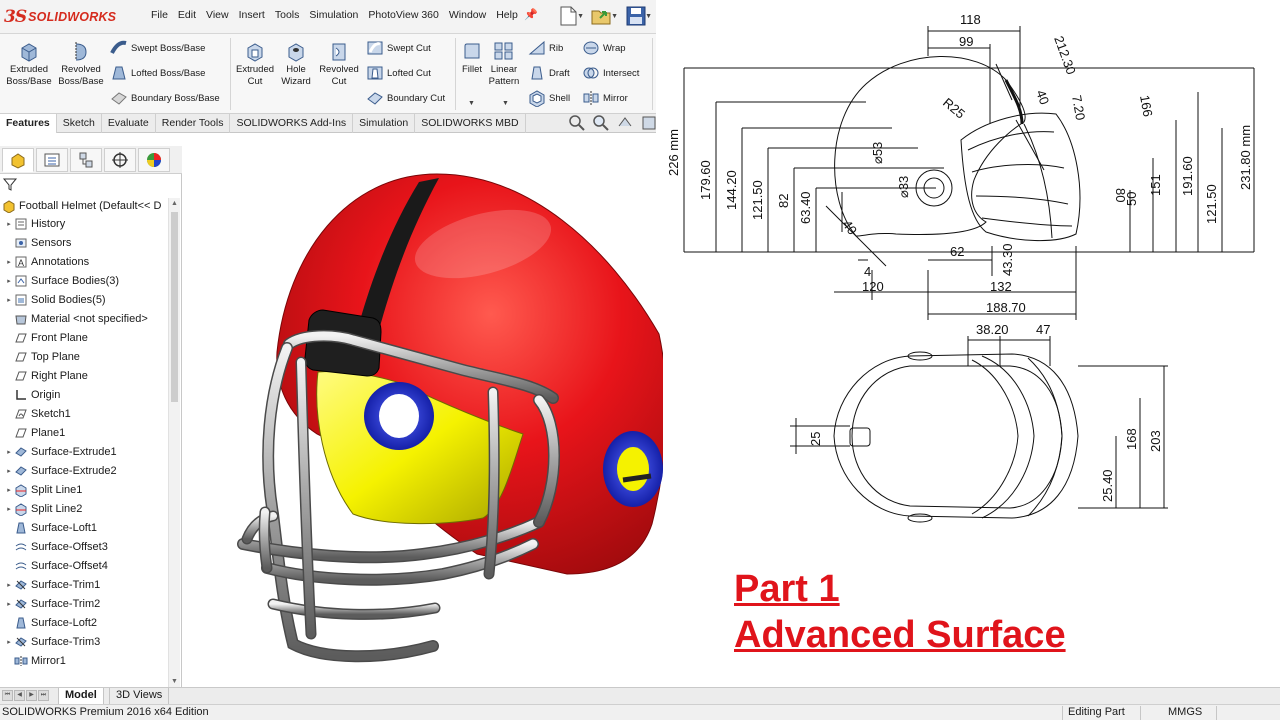 The width and height of the screenshot is (1280, 720). Describe the element at coordinates (174, 442) in the screenshot. I see `feature-tree-scrollbar: ▲ ▼` at that location.